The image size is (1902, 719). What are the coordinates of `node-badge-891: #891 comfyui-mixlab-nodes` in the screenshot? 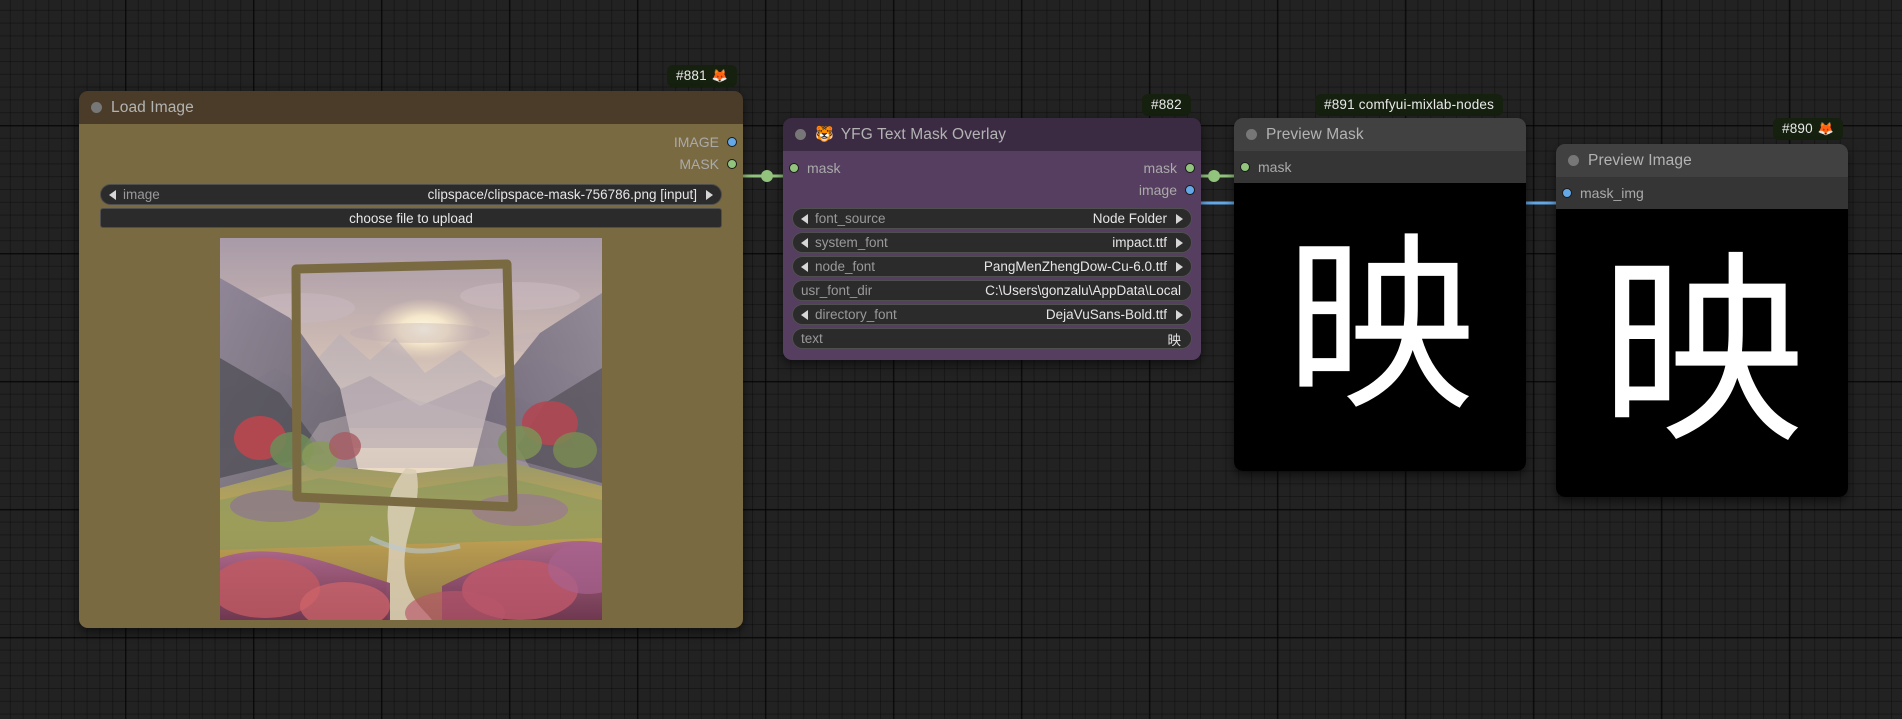 It's located at (1409, 105).